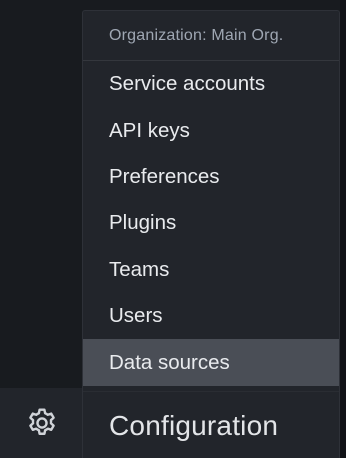 This screenshot has height=458, width=346. Describe the element at coordinates (211, 316) in the screenshot. I see `menu-item-users: Users` at that location.